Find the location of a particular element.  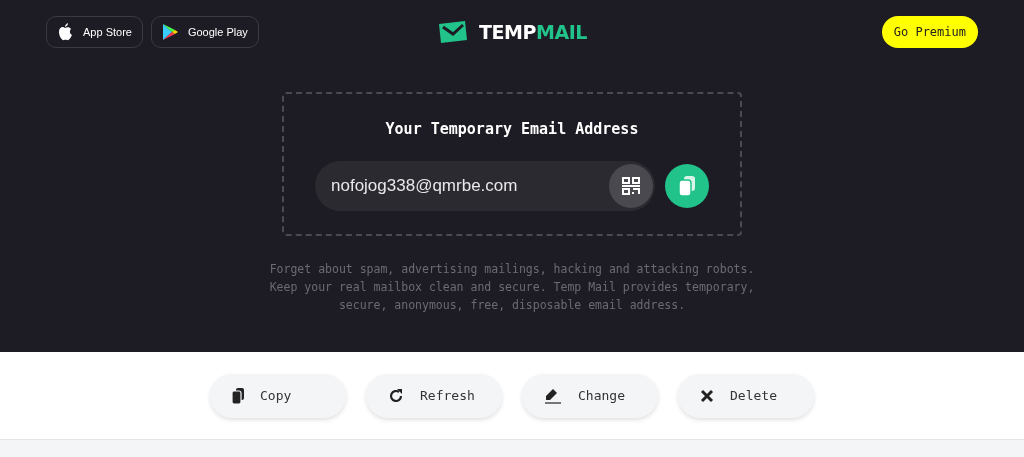

qr-code-icon is located at coordinates (631, 185).